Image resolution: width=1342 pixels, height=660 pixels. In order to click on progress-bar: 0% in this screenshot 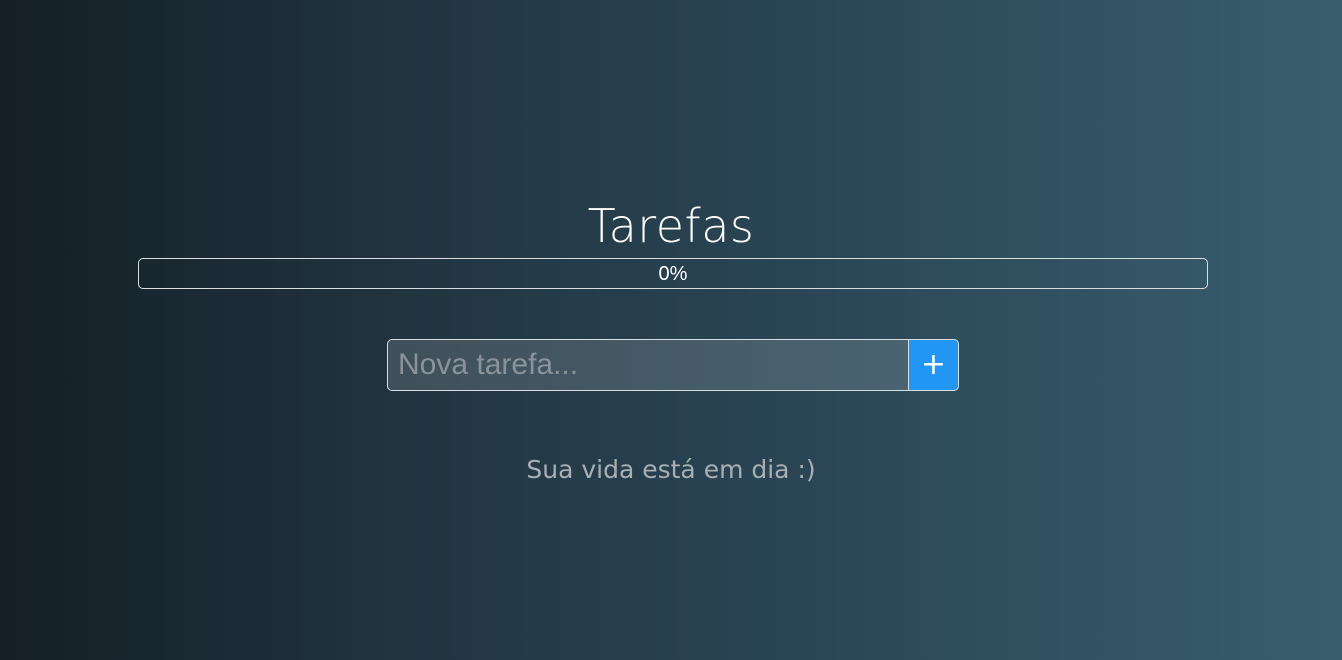, I will do `click(673, 273)`.